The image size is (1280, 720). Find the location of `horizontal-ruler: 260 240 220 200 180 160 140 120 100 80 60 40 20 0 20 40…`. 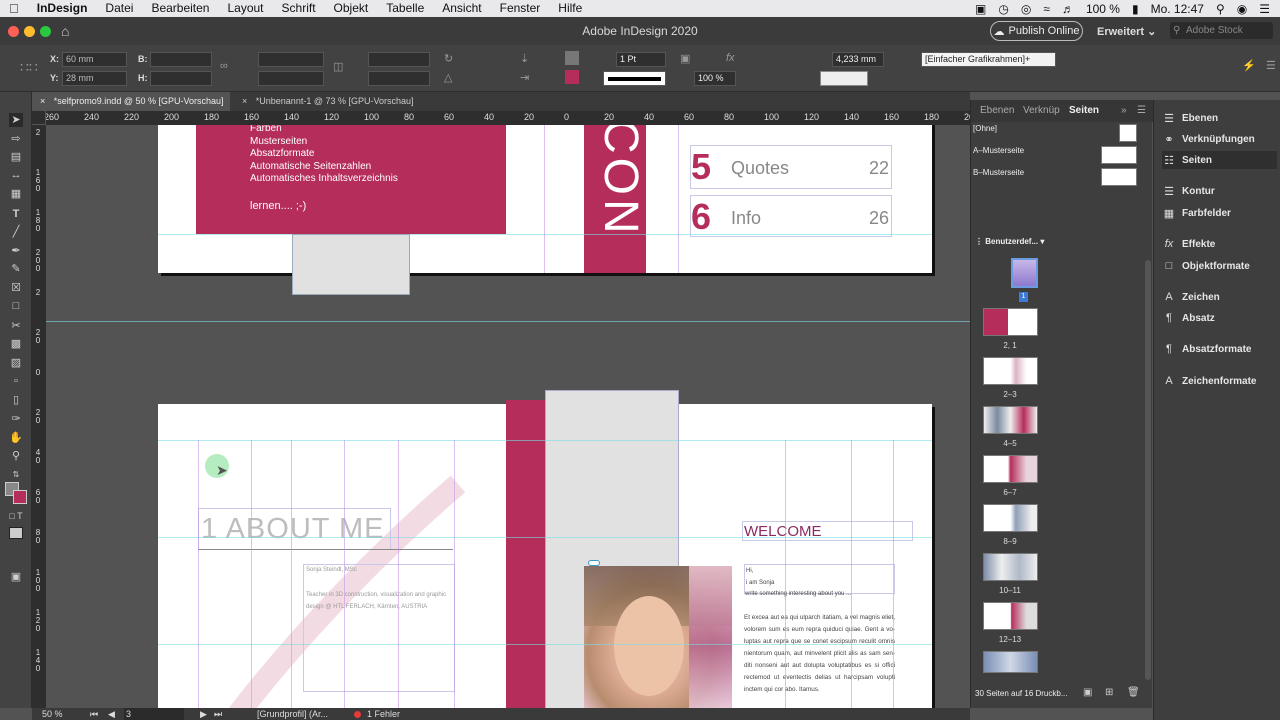

horizontal-ruler: 260 240 220 200 180 160 140 120 100 80 60 40 20 0 20 40… is located at coordinates (501, 118).